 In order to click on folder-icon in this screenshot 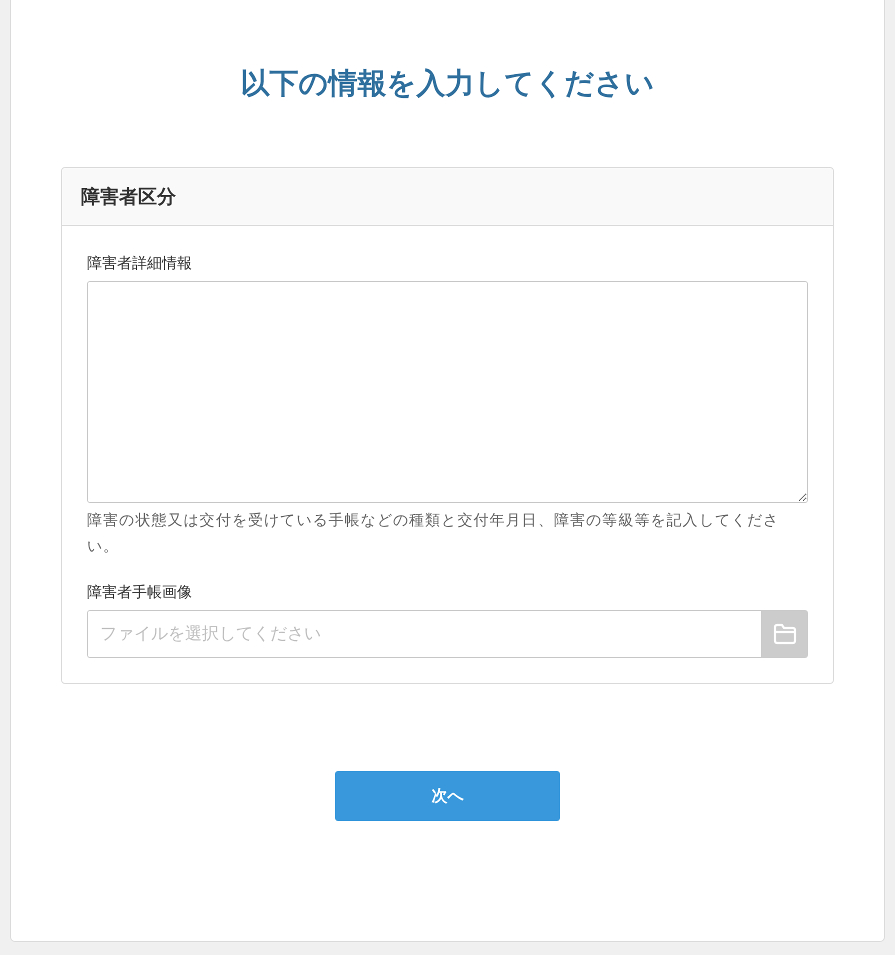, I will do `click(784, 634)`.